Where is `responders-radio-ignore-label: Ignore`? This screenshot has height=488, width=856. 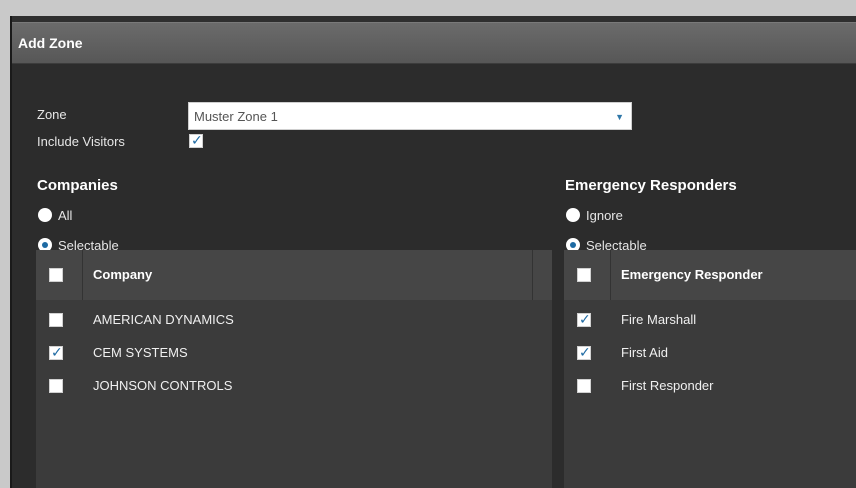
responders-radio-ignore-label: Ignore is located at coordinates (604, 215).